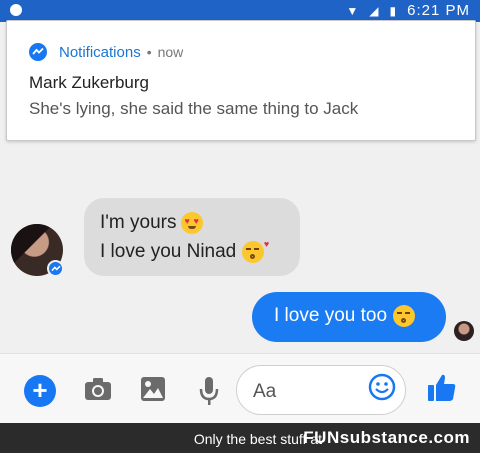  Describe the element at coordinates (209, 393) in the screenshot. I see `microphone-icon` at that location.